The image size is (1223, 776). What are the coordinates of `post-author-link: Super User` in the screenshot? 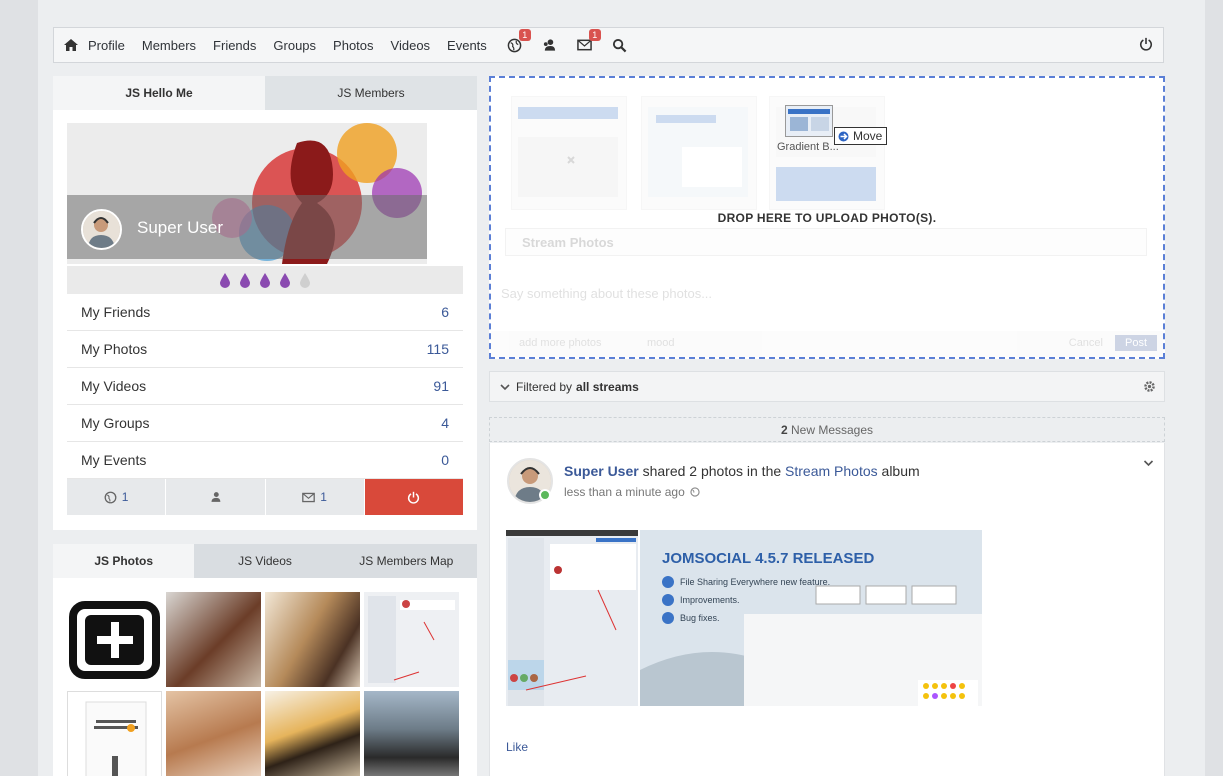 It's located at (601, 471).